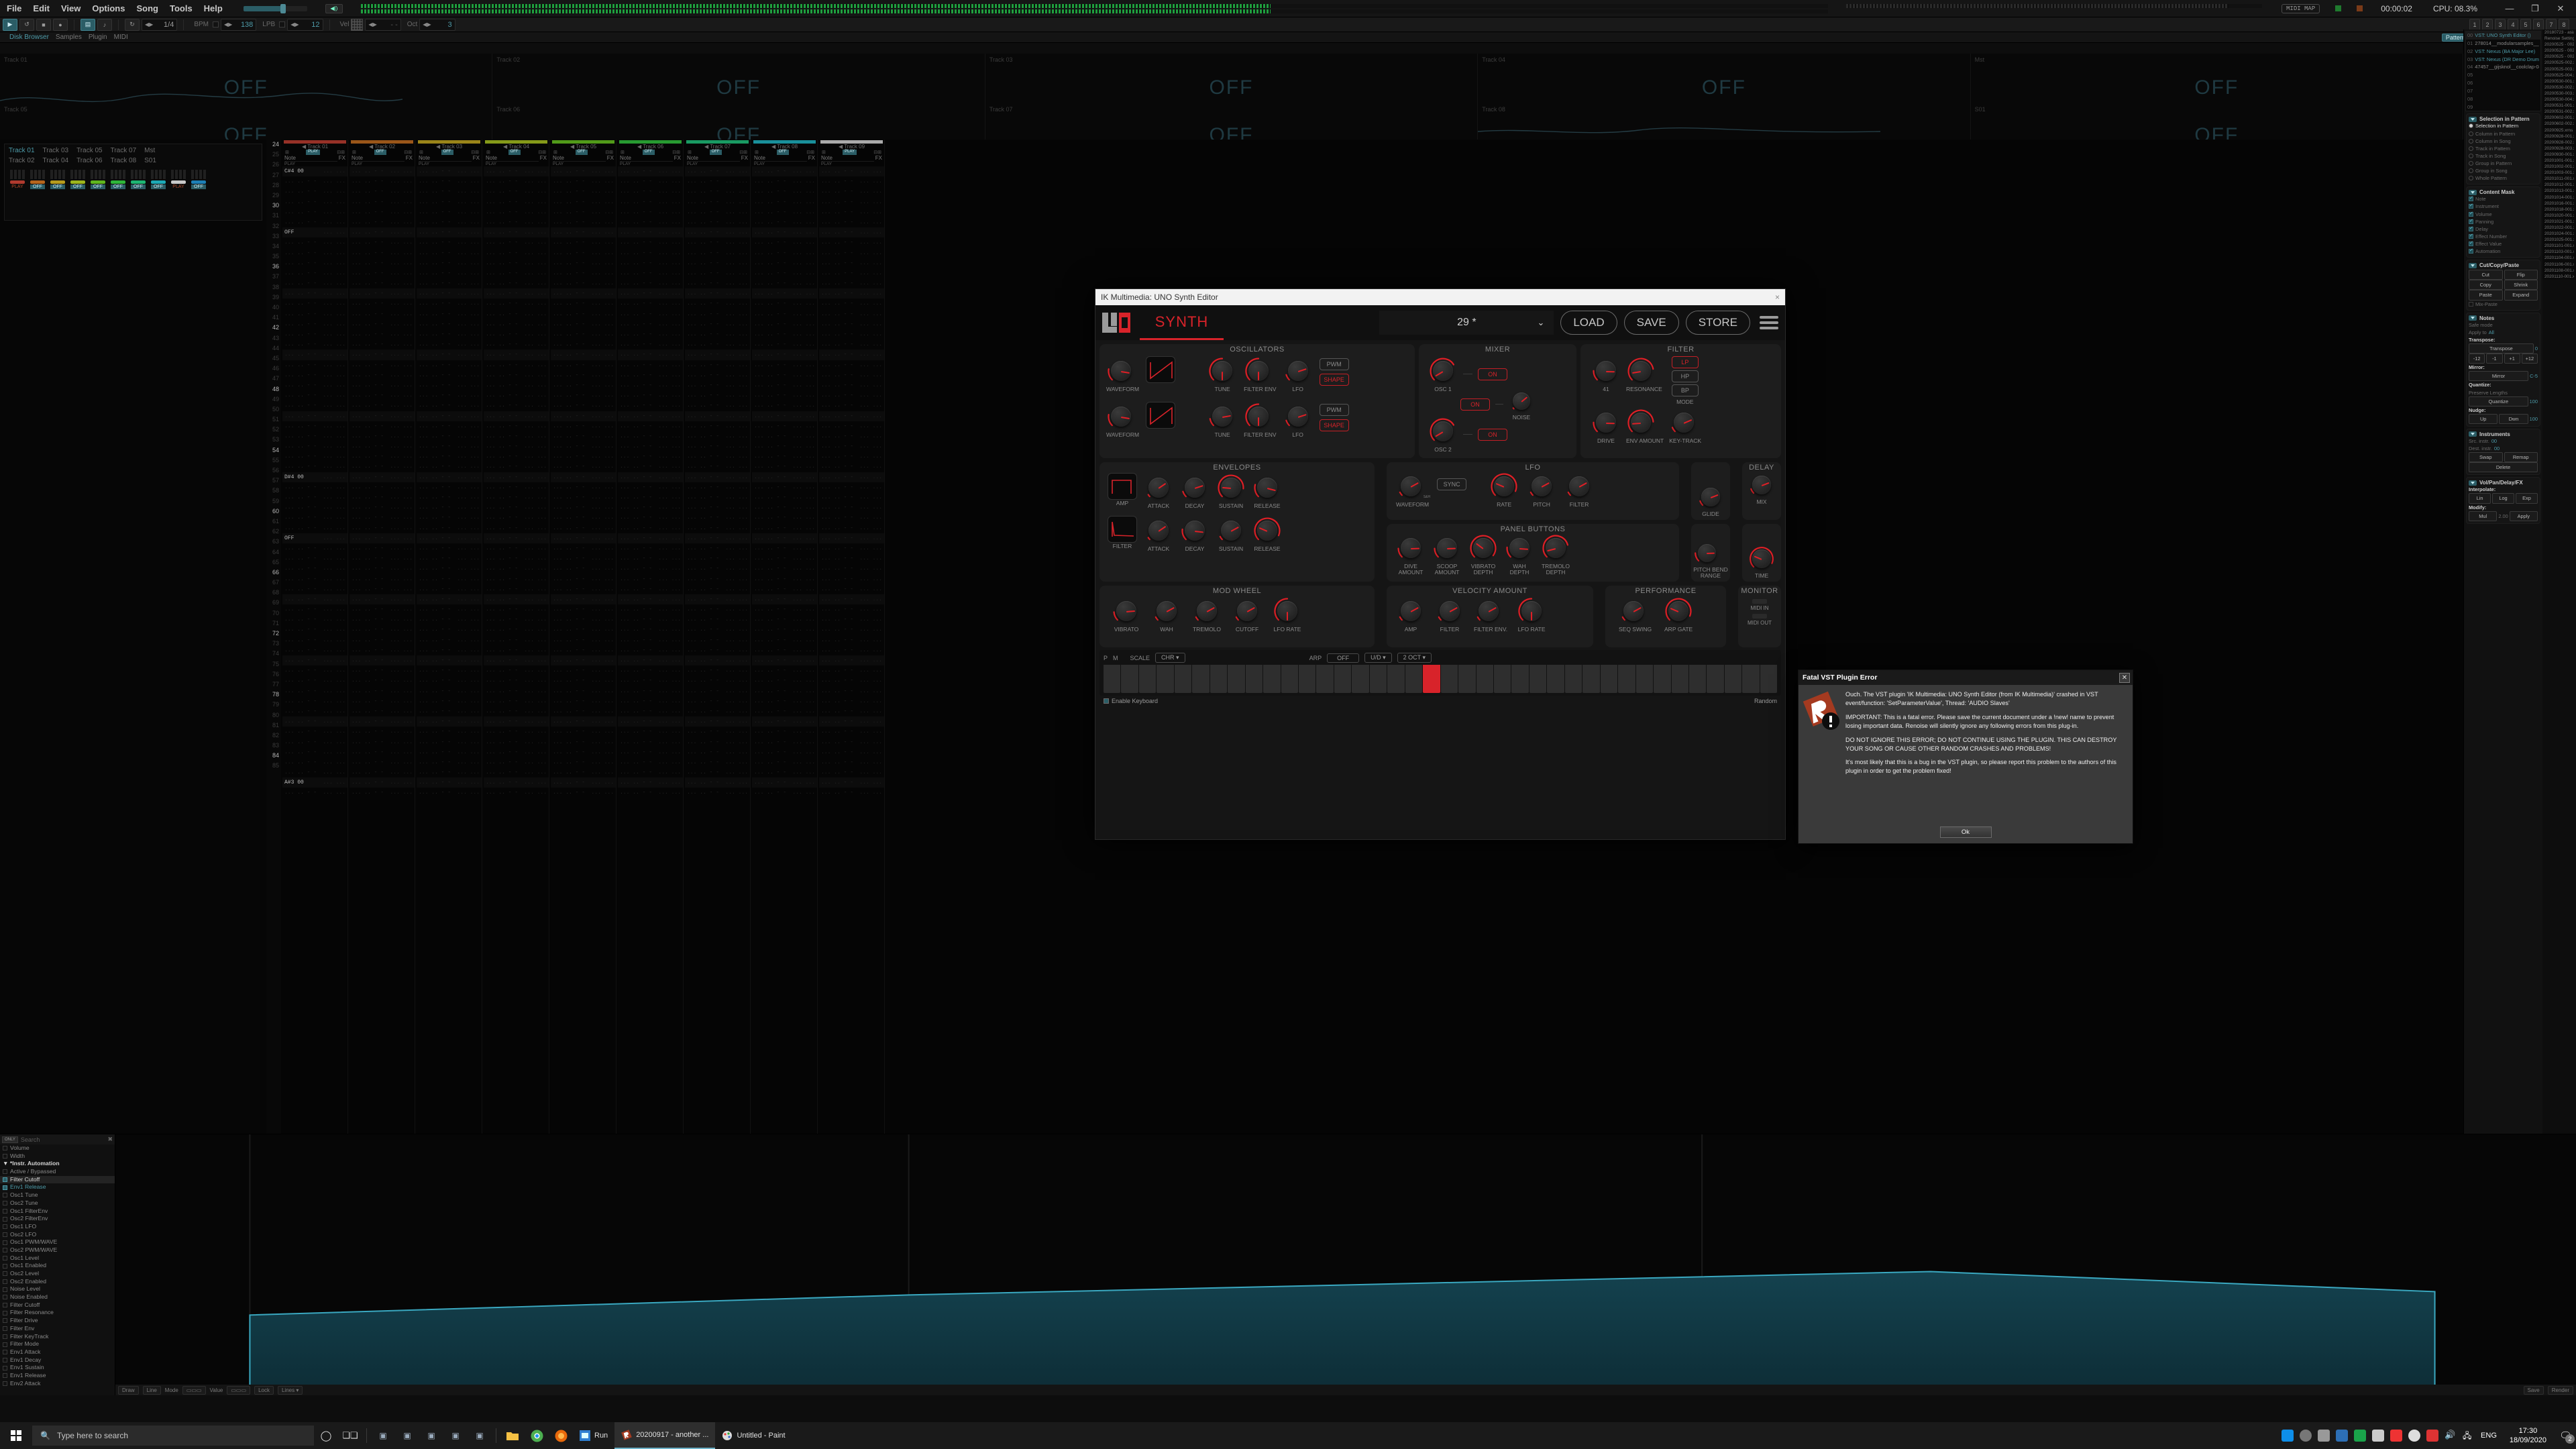  What do you see at coordinates (2534, 419) in the screenshot?
I see `nudge-value: 100` at bounding box center [2534, 419].